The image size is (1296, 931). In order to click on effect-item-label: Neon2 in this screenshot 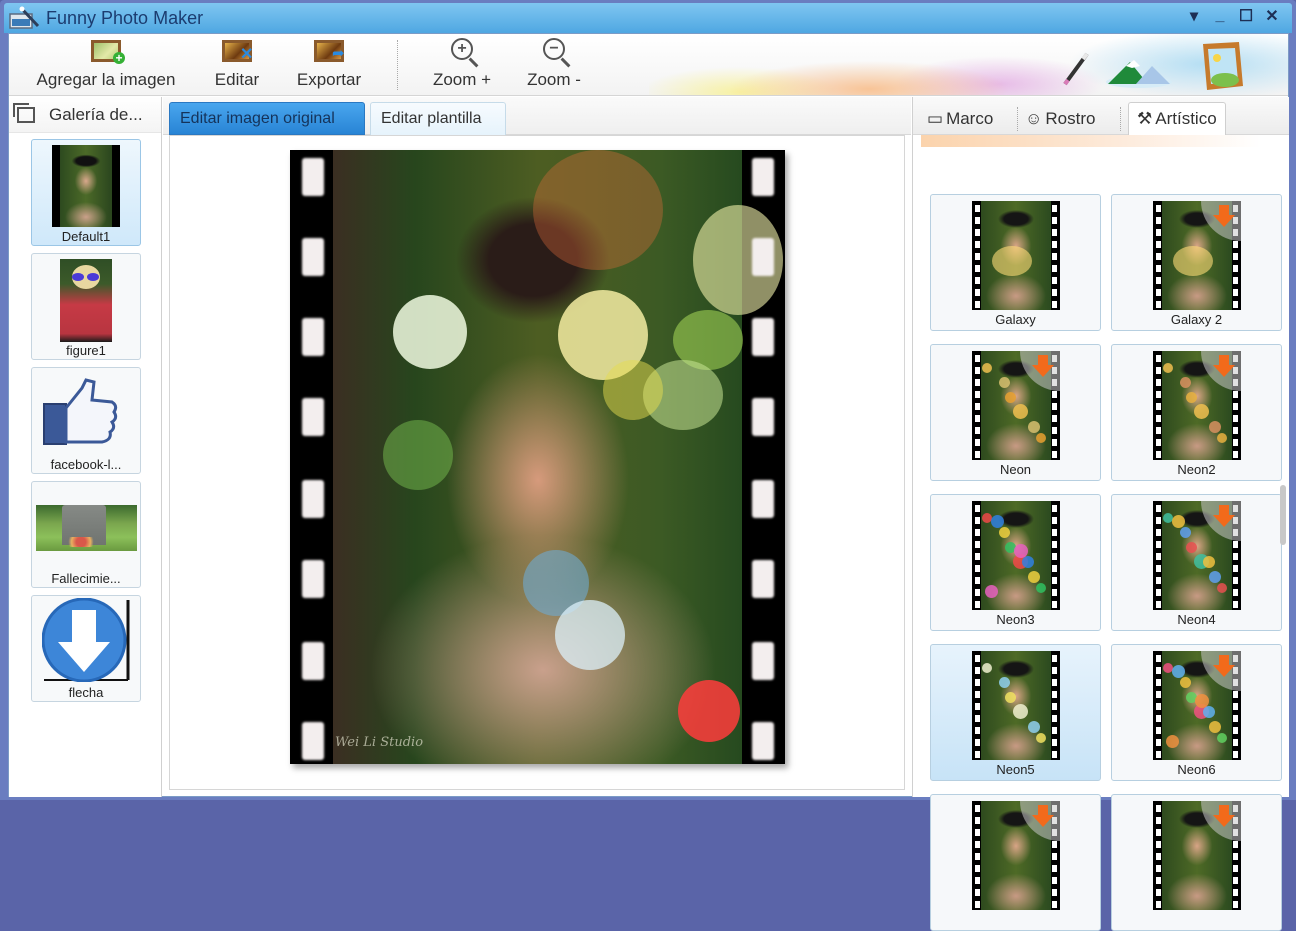, I will do `click(1196, 469)`.